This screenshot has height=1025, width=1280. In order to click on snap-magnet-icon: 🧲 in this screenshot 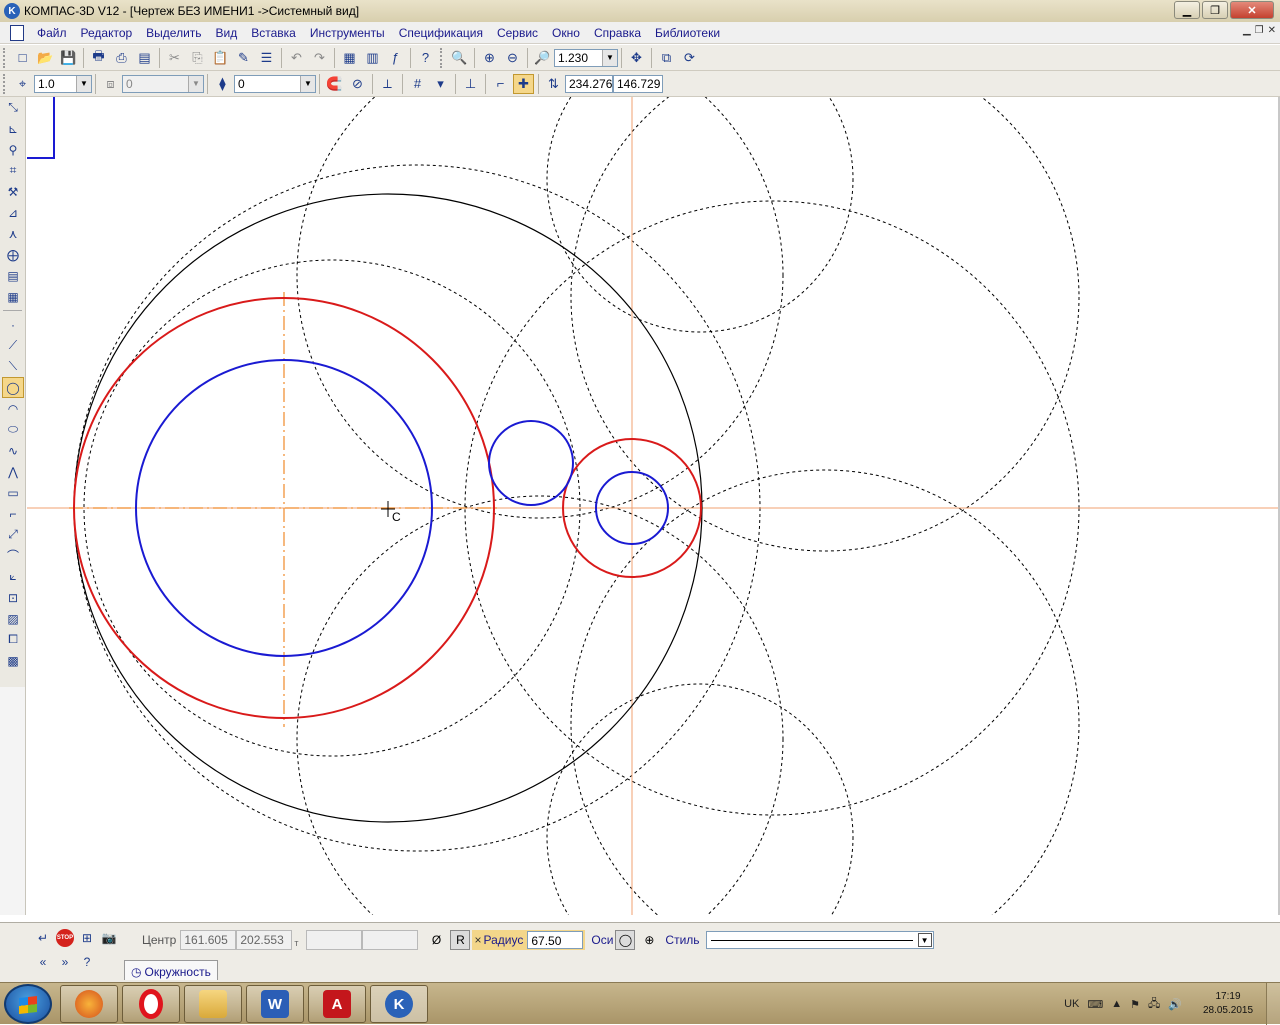, I will do `click(334, 84)`.